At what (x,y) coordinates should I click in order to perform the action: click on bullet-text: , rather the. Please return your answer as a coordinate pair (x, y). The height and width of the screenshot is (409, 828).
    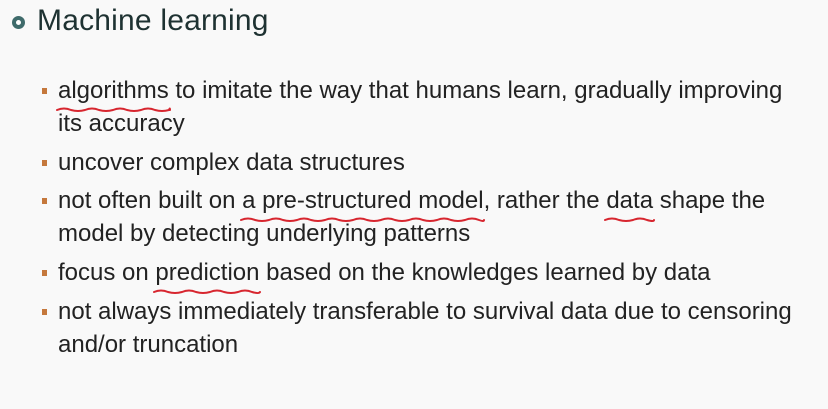
    Looking at the image, I should click on (545, 200).